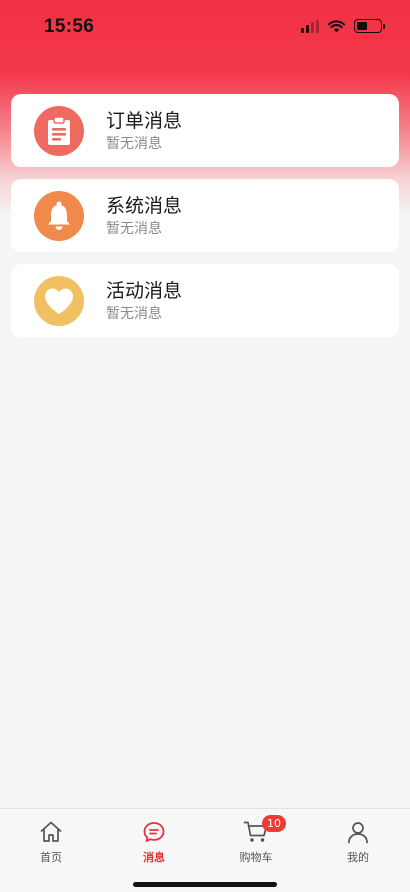  I want to click on heart-icon, so click(59, 301).